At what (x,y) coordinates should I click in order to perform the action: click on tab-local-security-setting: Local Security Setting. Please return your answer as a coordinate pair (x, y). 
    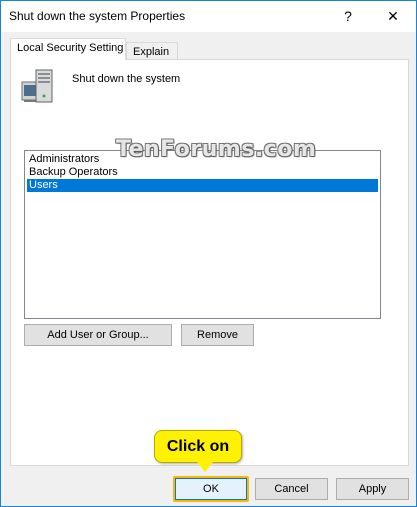
    Looking at the image, I should click on (68, 49).